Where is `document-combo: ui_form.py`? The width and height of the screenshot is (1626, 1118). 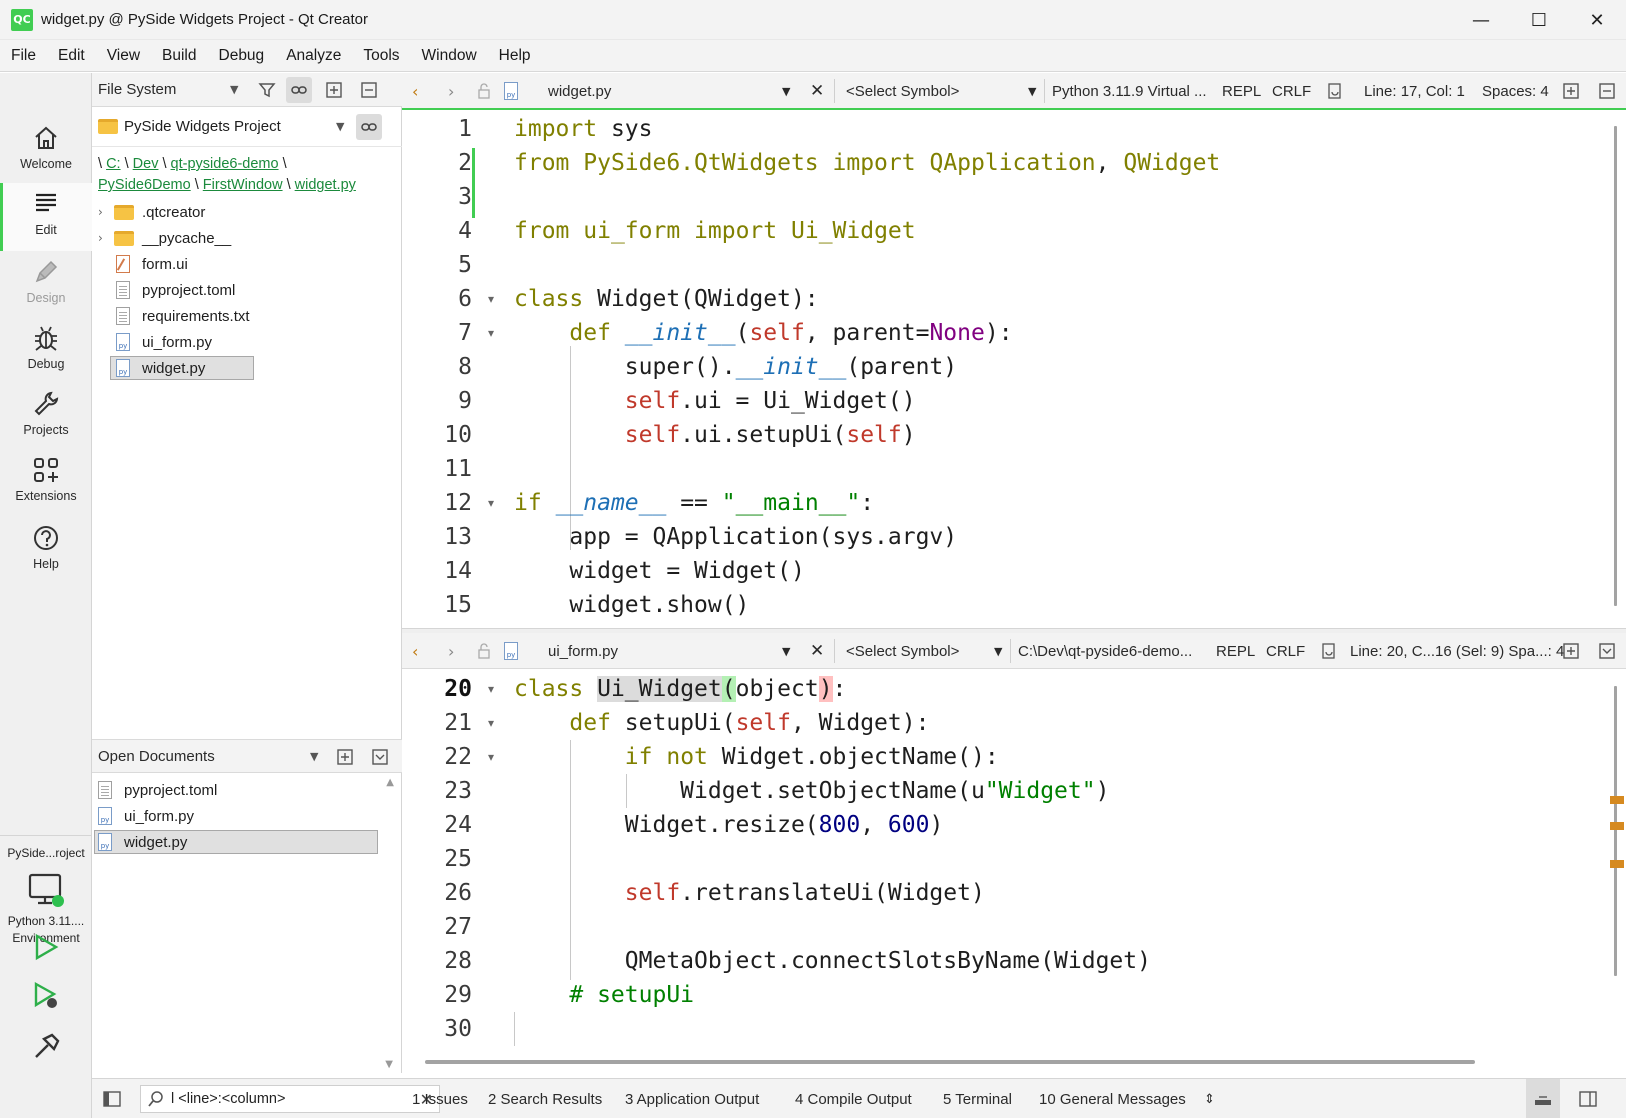
document-combo: ui_form.py is located at coordinates (583, 651).